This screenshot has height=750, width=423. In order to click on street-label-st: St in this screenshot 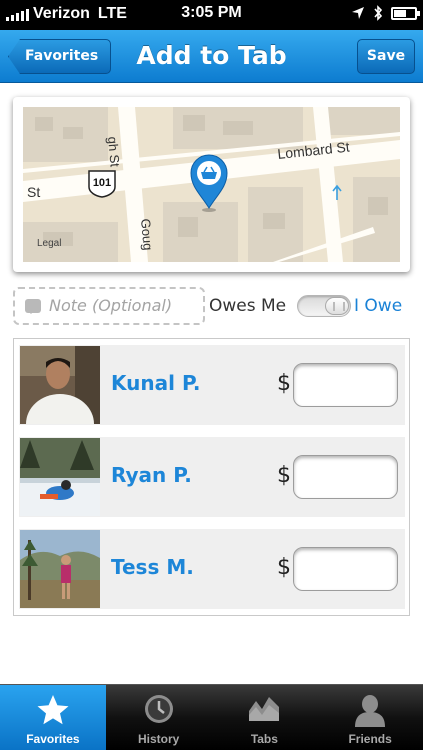, I will do `click(33, 192)`.